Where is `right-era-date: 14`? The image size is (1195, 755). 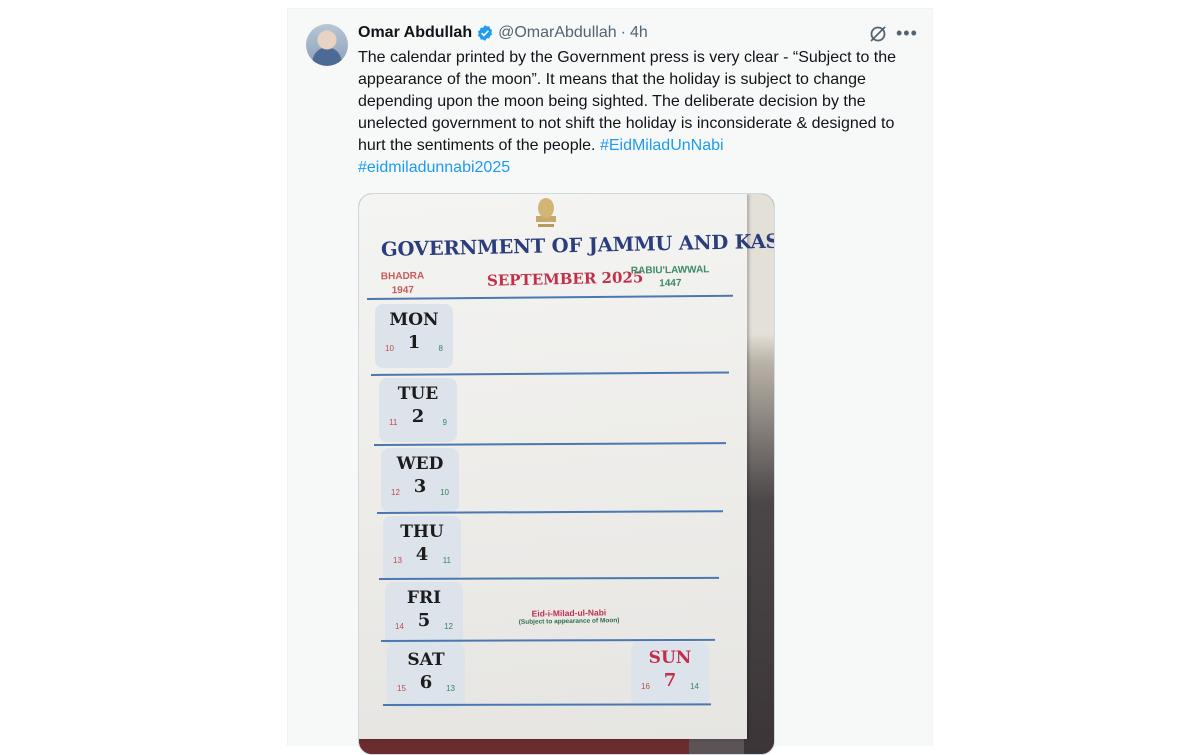
right-era-date: 14 is located at coordinates (694, 686).